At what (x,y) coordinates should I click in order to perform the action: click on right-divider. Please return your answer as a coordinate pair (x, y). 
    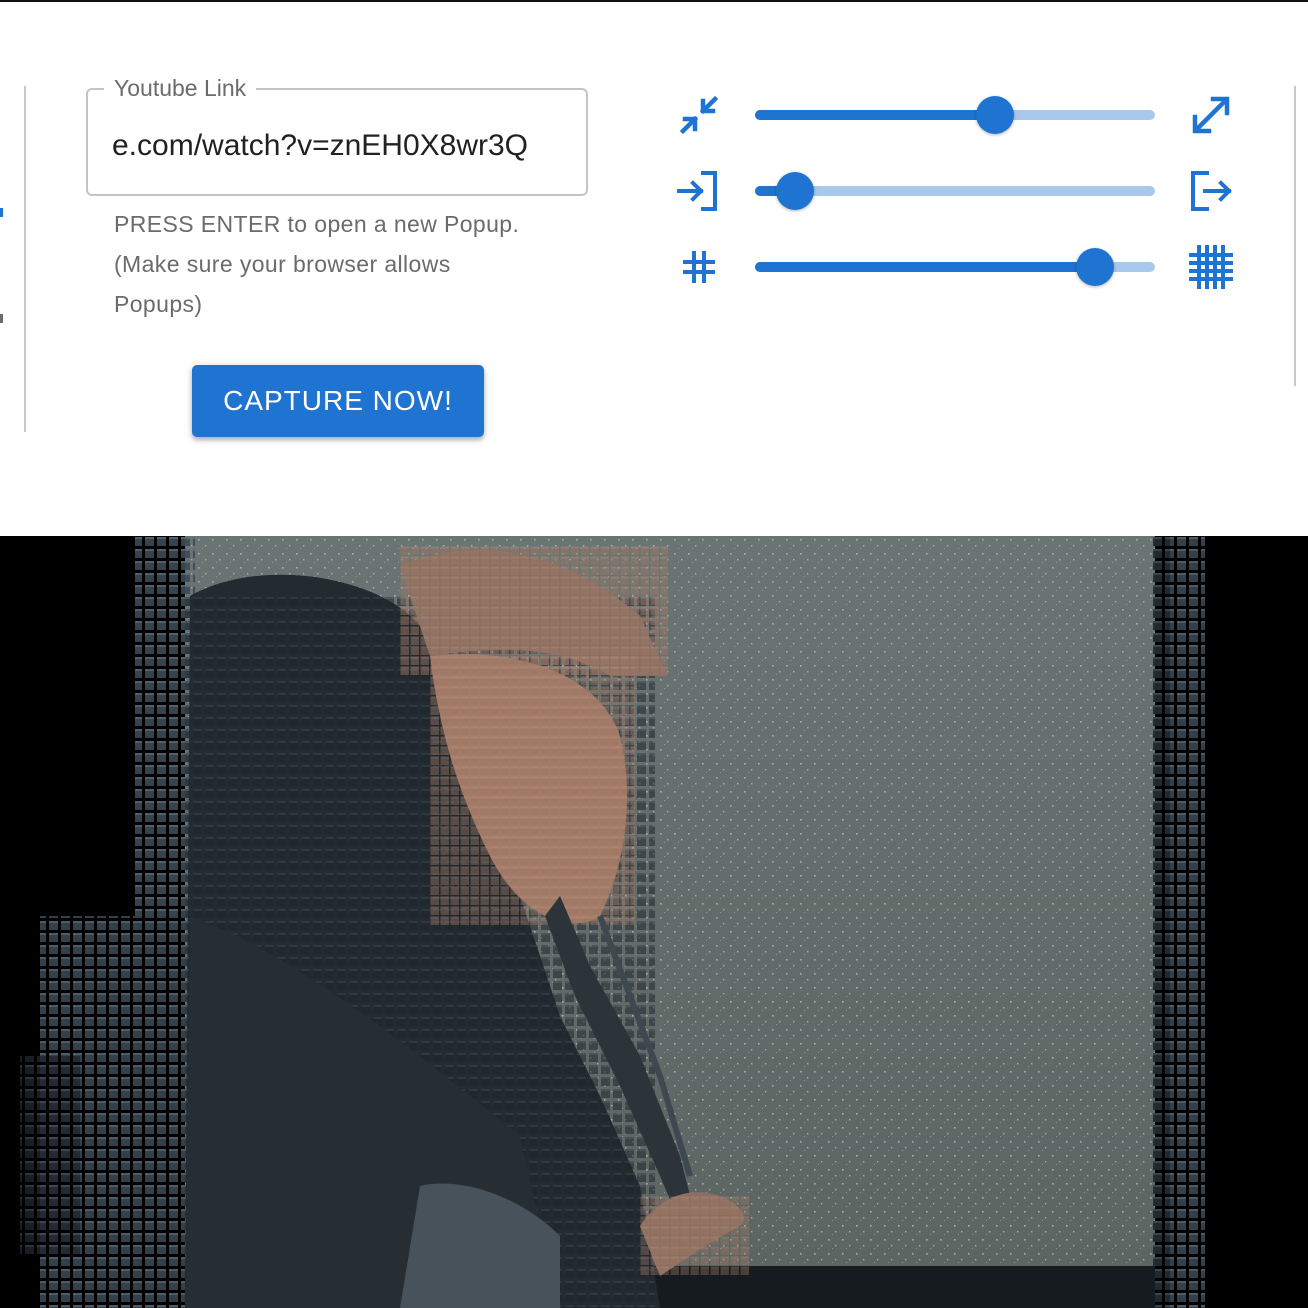
    Looking at the image, I should click on (1295, 236).